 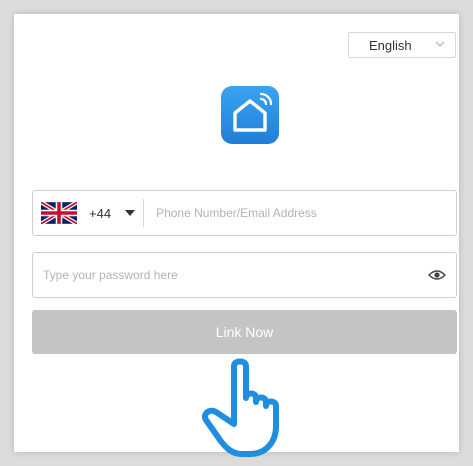 What do you see at coordinates (144, 213) in the screenshot?
I see `divider` at bounding box center [144, 213].